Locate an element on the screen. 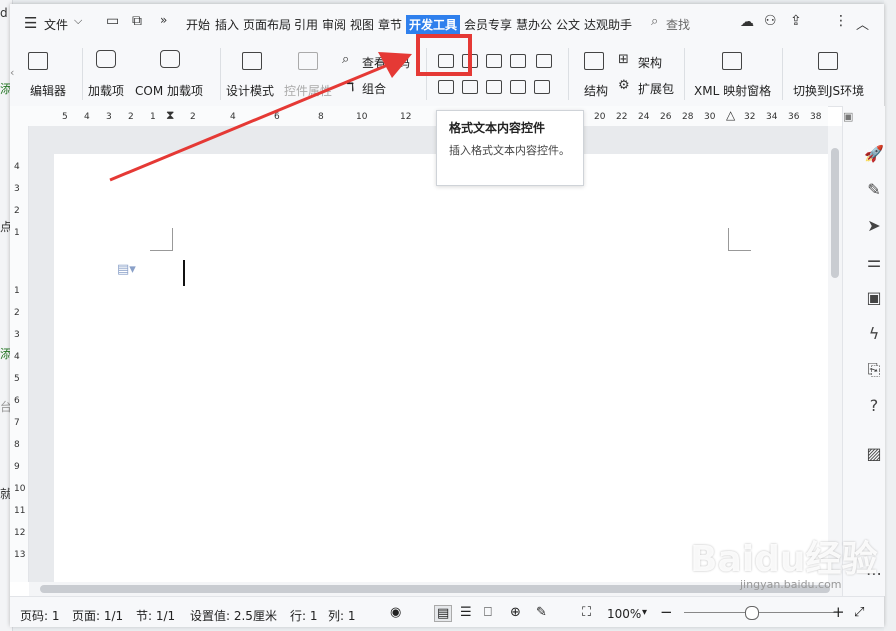 Image resolution: width=896 pixels, height=631 pixels. fullscreen-icon: ⤢ is located at coordinates (859, 612).